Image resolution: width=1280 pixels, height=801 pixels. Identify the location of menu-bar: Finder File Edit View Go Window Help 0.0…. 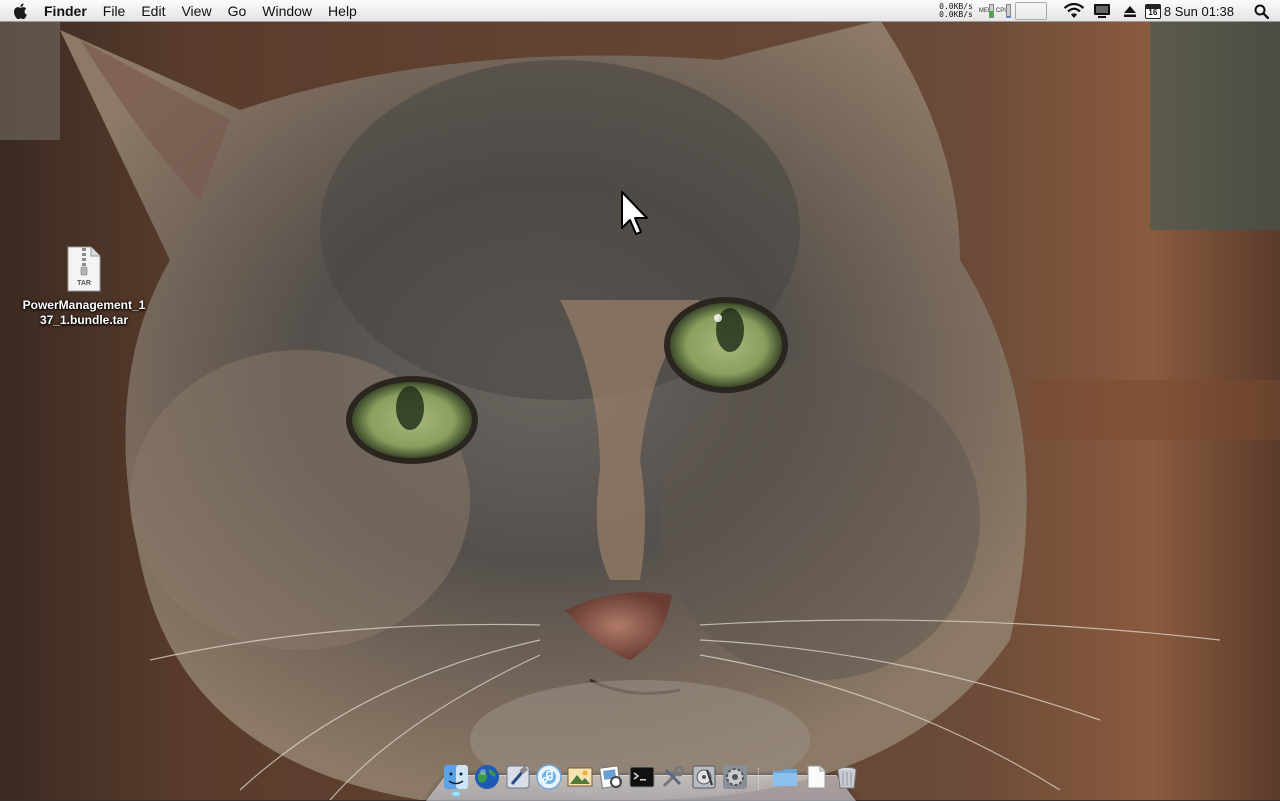
(640, 11).